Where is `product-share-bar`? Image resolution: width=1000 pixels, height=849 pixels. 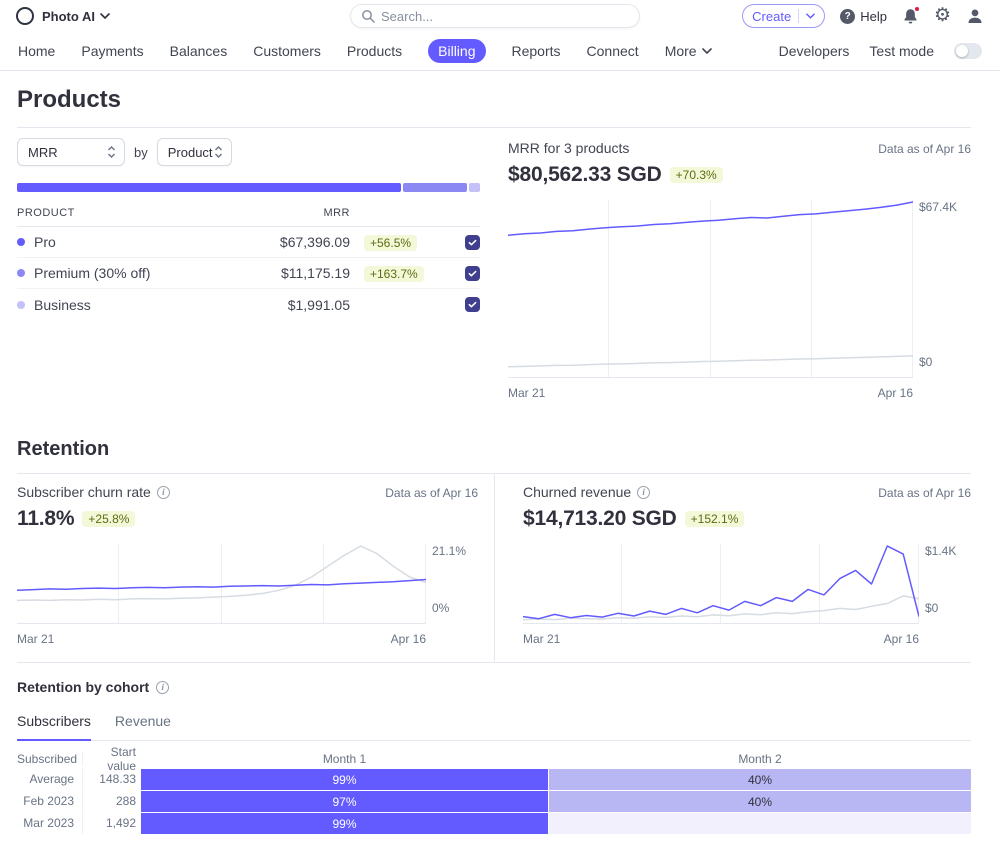 product-share-bar is located at coordinates (248, 187).